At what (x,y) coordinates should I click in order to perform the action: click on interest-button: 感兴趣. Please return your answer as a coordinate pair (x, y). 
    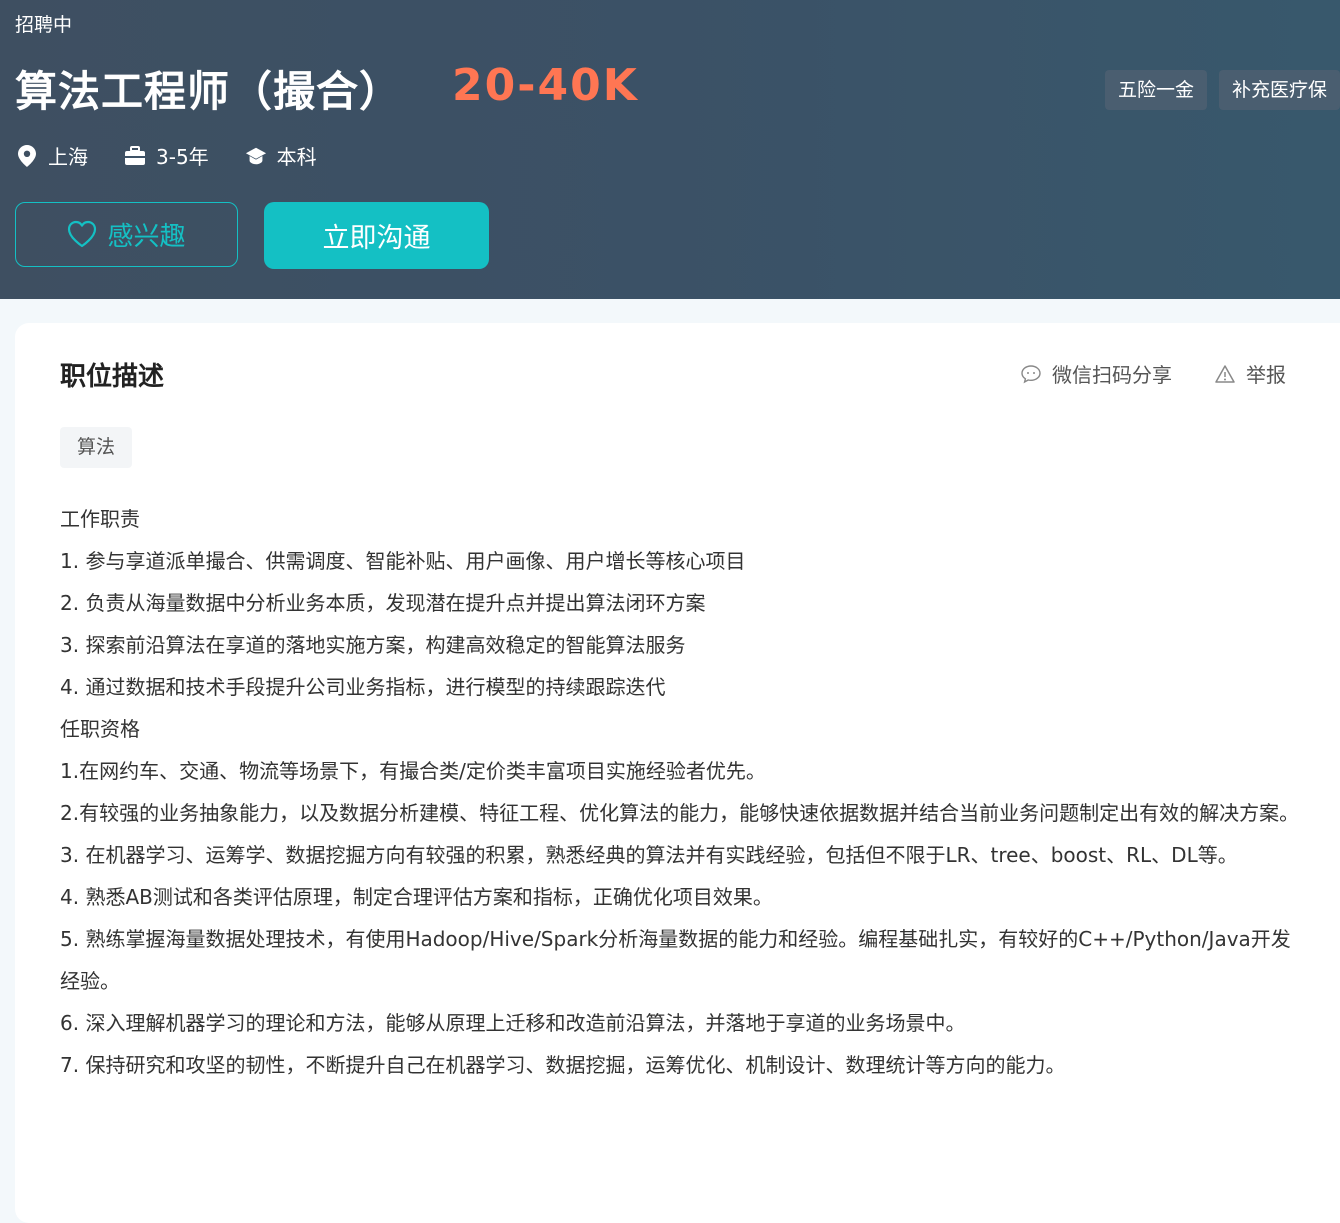
    Looking at the image, I should click on (126, 234).